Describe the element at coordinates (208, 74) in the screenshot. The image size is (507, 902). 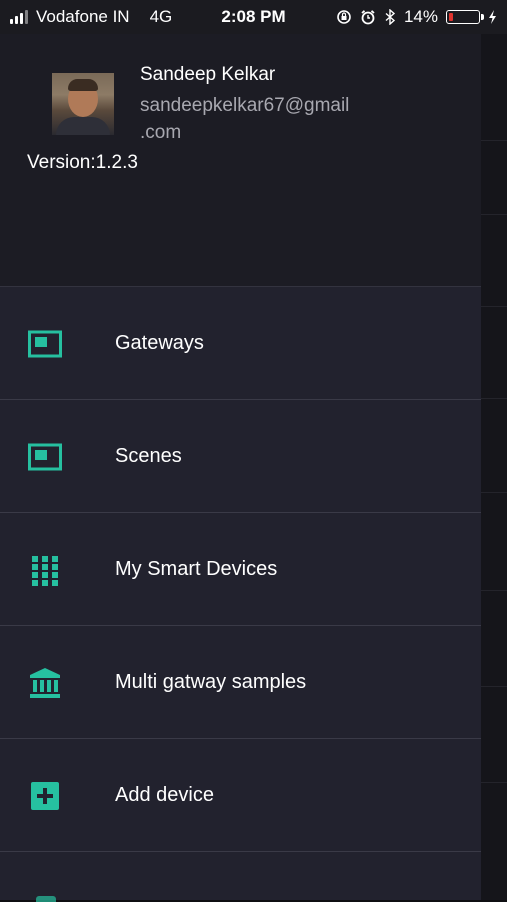
I see `profile-name: Sandeep Kelkar` at that location.